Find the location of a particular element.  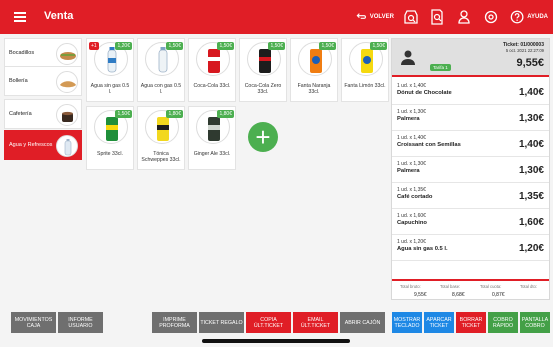

product-card: 1,50€ Agua con gas 0.5 l. is located at coordinates (161, 70).